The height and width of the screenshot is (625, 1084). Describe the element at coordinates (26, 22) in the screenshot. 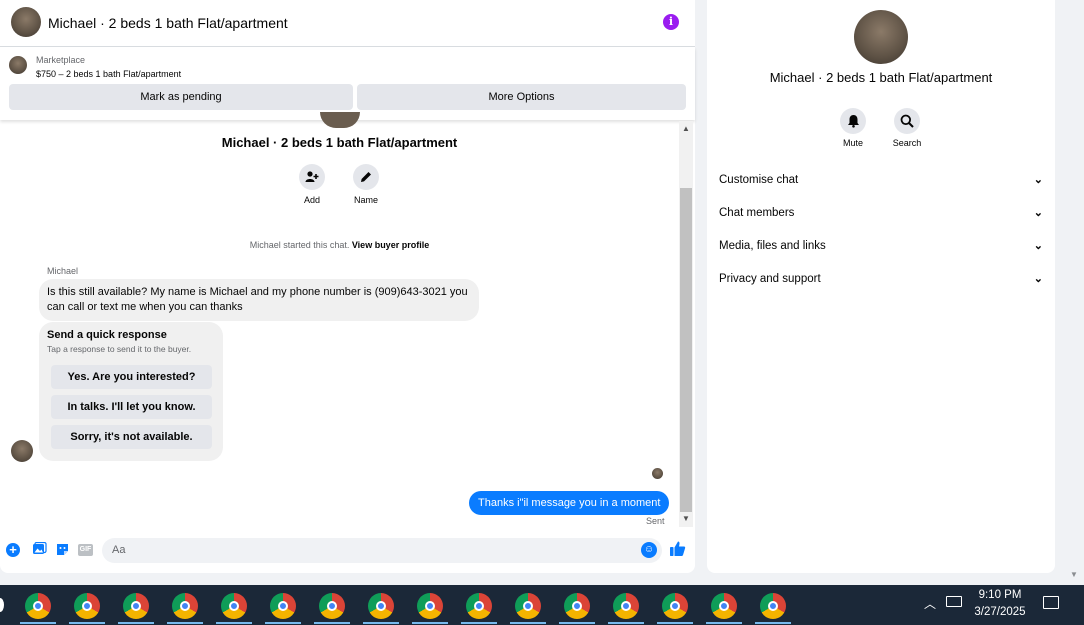

I see `avatar` at that location.